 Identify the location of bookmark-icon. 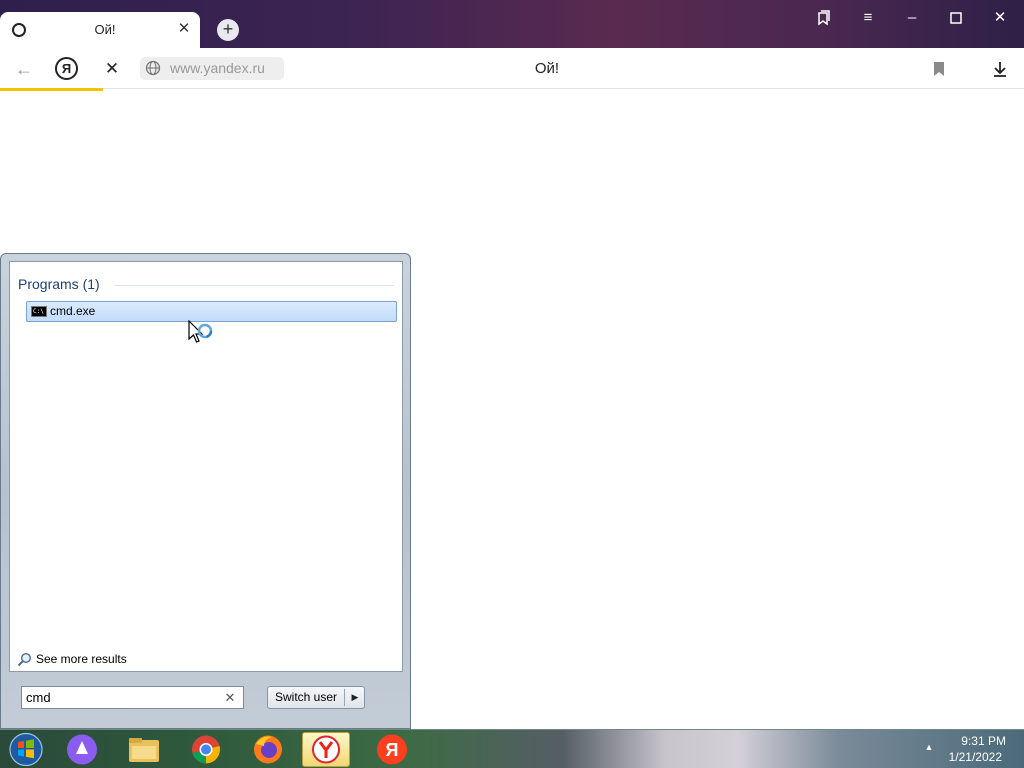
(939, 69).